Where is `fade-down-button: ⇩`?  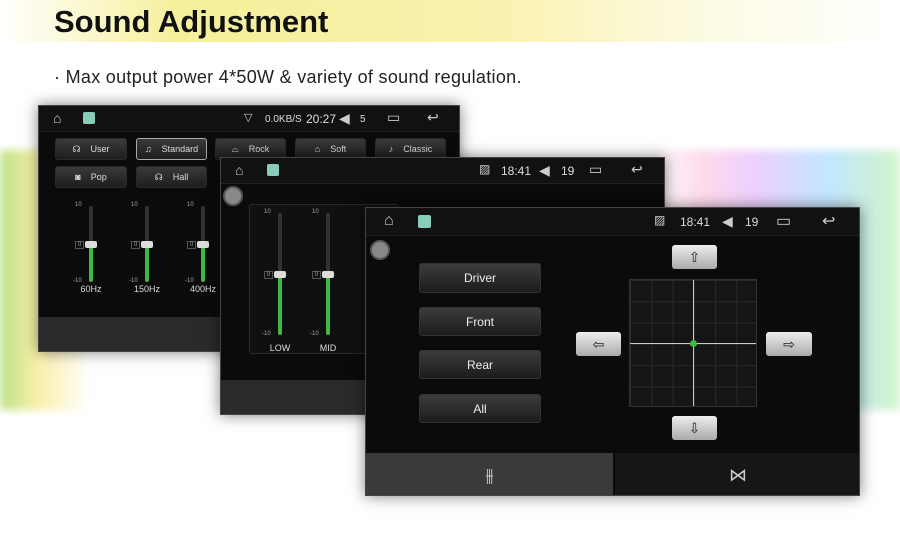 fade-down-button: ⇩ is located at coordinates (694, 428).